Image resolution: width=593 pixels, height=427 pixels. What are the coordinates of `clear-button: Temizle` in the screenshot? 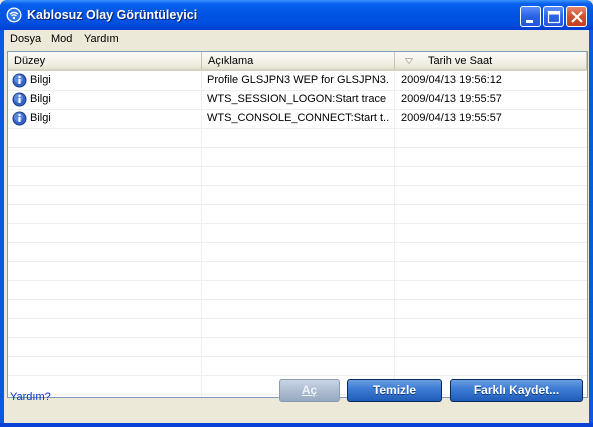 It's located at (394, 390).